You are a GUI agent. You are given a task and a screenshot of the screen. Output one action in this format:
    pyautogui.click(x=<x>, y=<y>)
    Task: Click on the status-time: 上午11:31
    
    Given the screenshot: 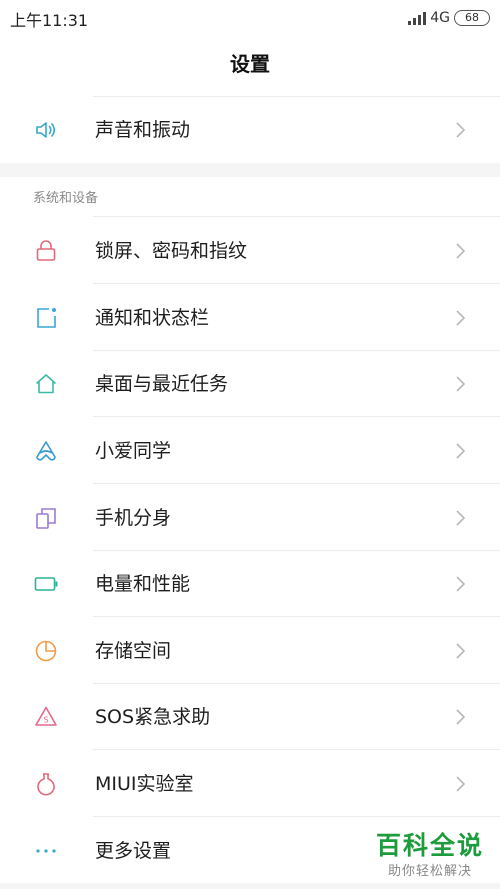 What is the action you would take?
    pyautogui.click(x=49, y=20)
    